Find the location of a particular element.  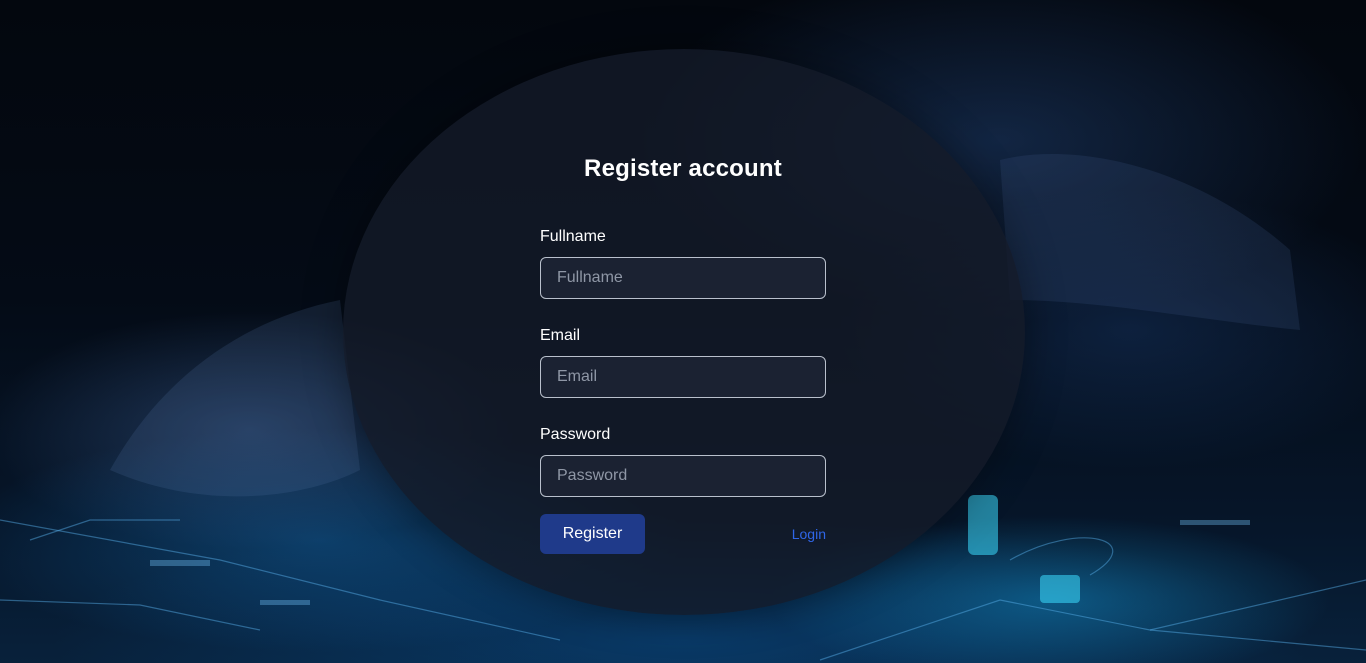

fullname-input is located at coordinates (683, 278).